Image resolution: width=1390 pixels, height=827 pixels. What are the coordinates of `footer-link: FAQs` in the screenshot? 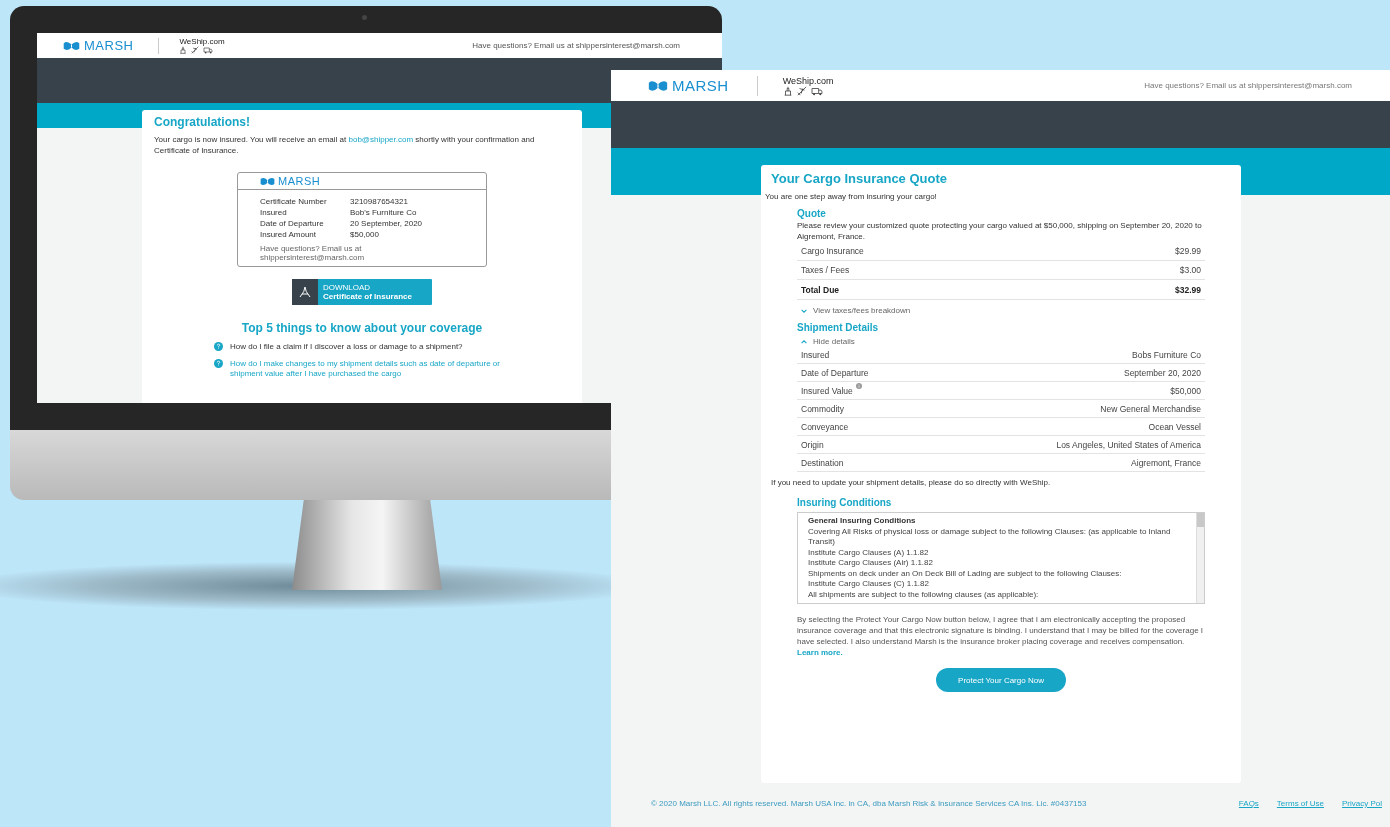 It's located at (1248, 803).